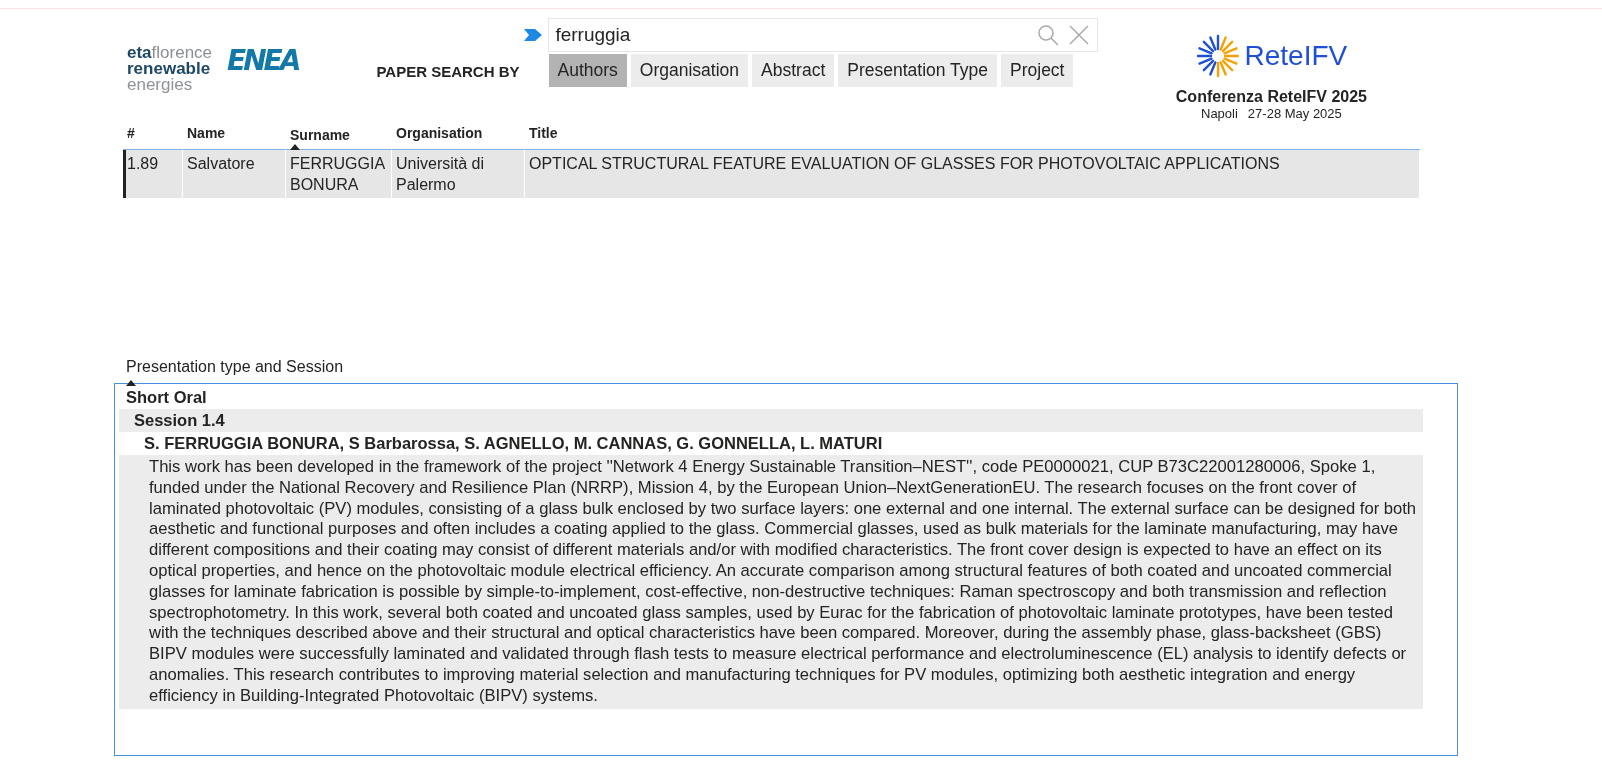  Describe the element at coordinates (1219, 113) in the screenshot. I see `conference-place: Napoli` at that location.